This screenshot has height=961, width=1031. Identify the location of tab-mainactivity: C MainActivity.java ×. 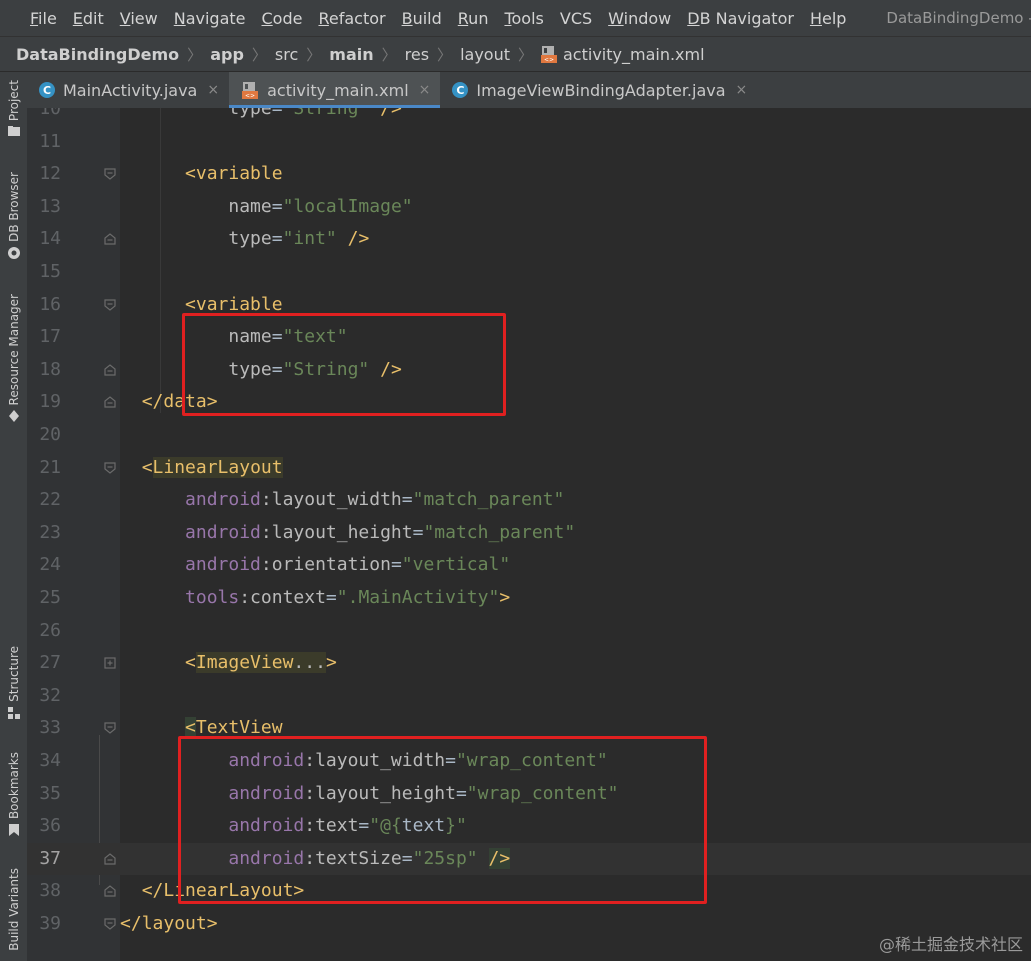
(128, 90).